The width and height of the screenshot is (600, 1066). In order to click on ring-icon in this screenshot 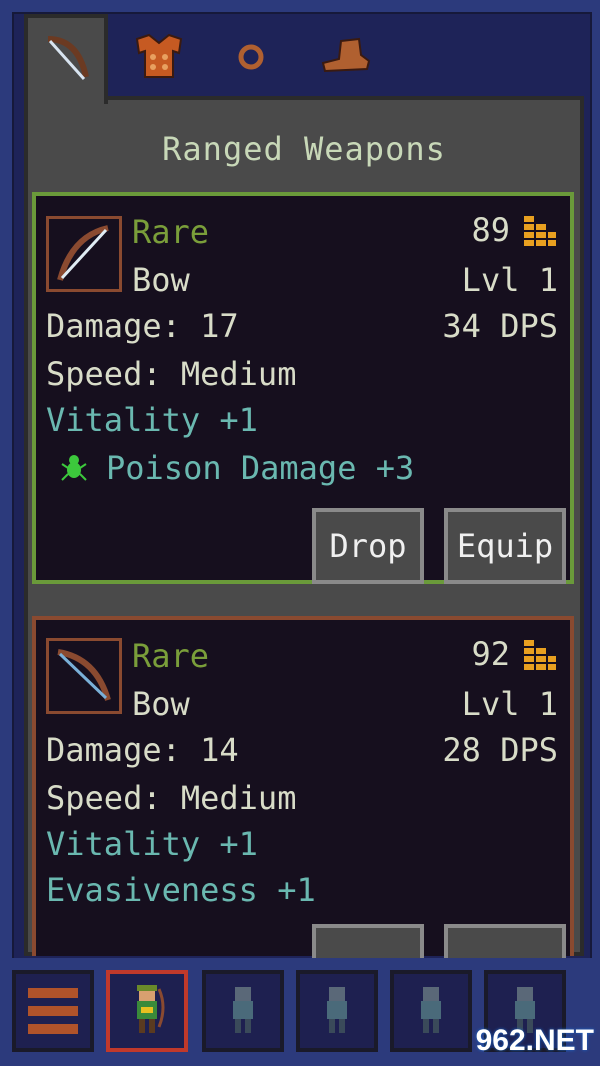, I will do `click(251, 57)`.